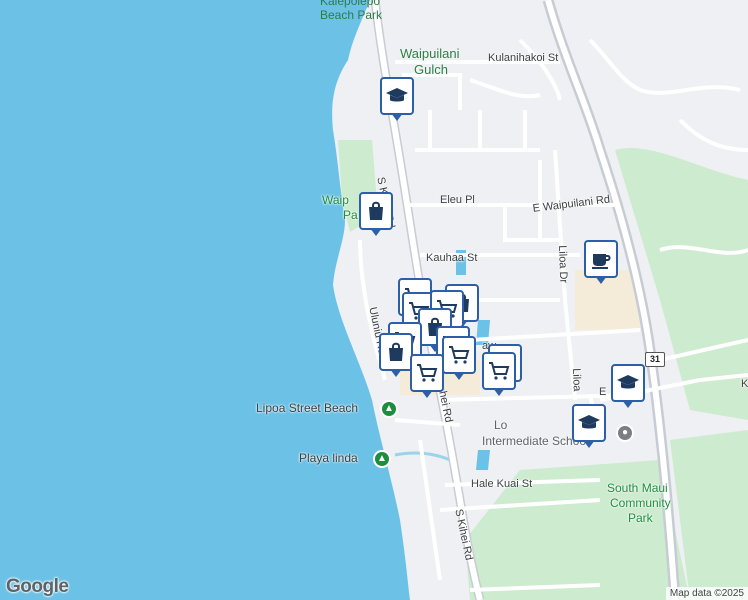 The image size is (748, 600). I want to click on school-pin-icon: ●, so click(625, 433).